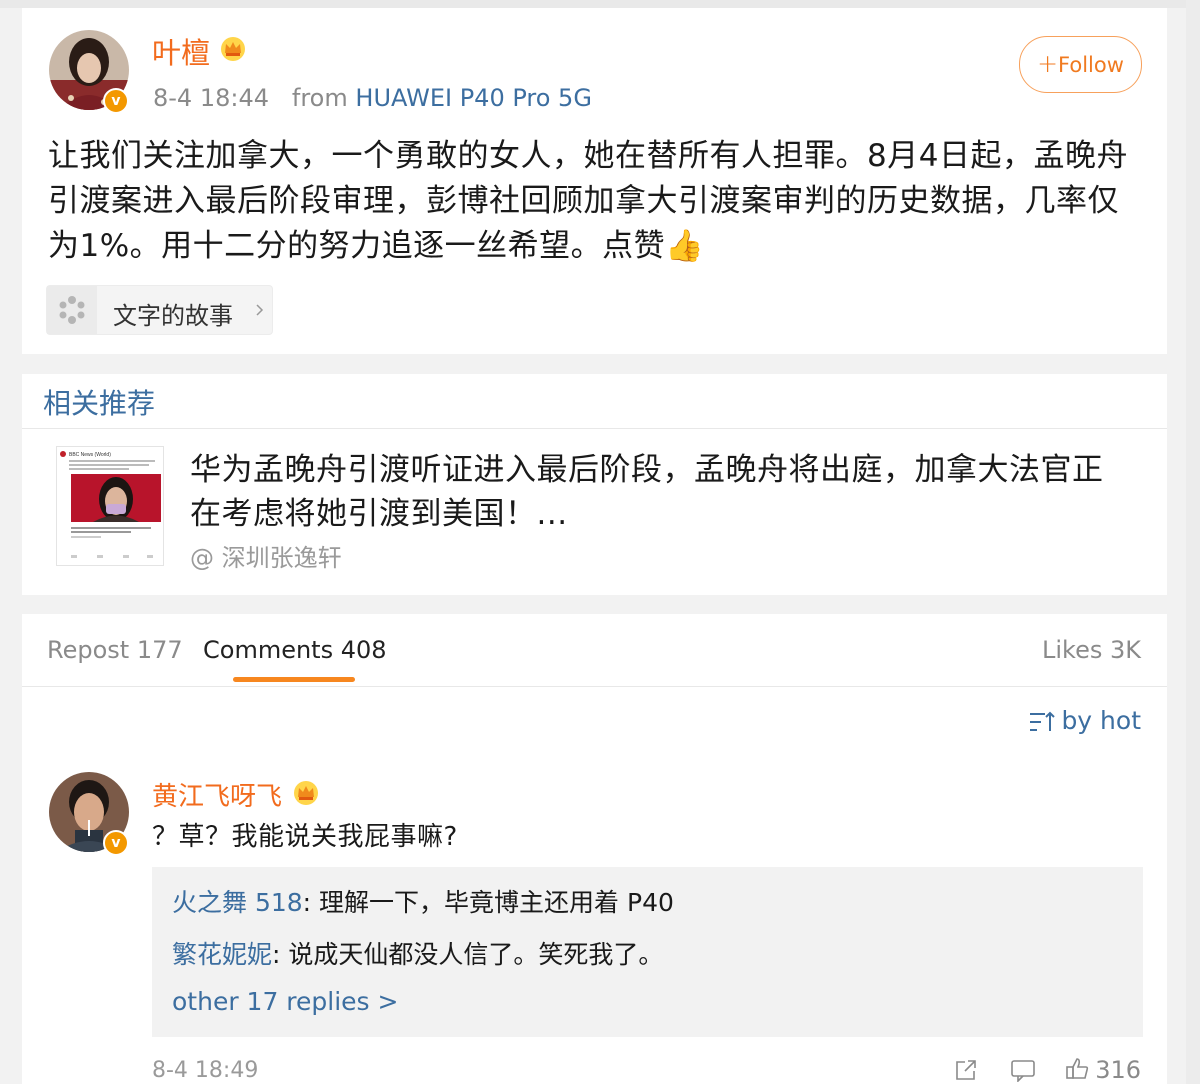  I want to click on reply-text: 说成天仙都没人信了。笑死我了。, so click(476, 954).